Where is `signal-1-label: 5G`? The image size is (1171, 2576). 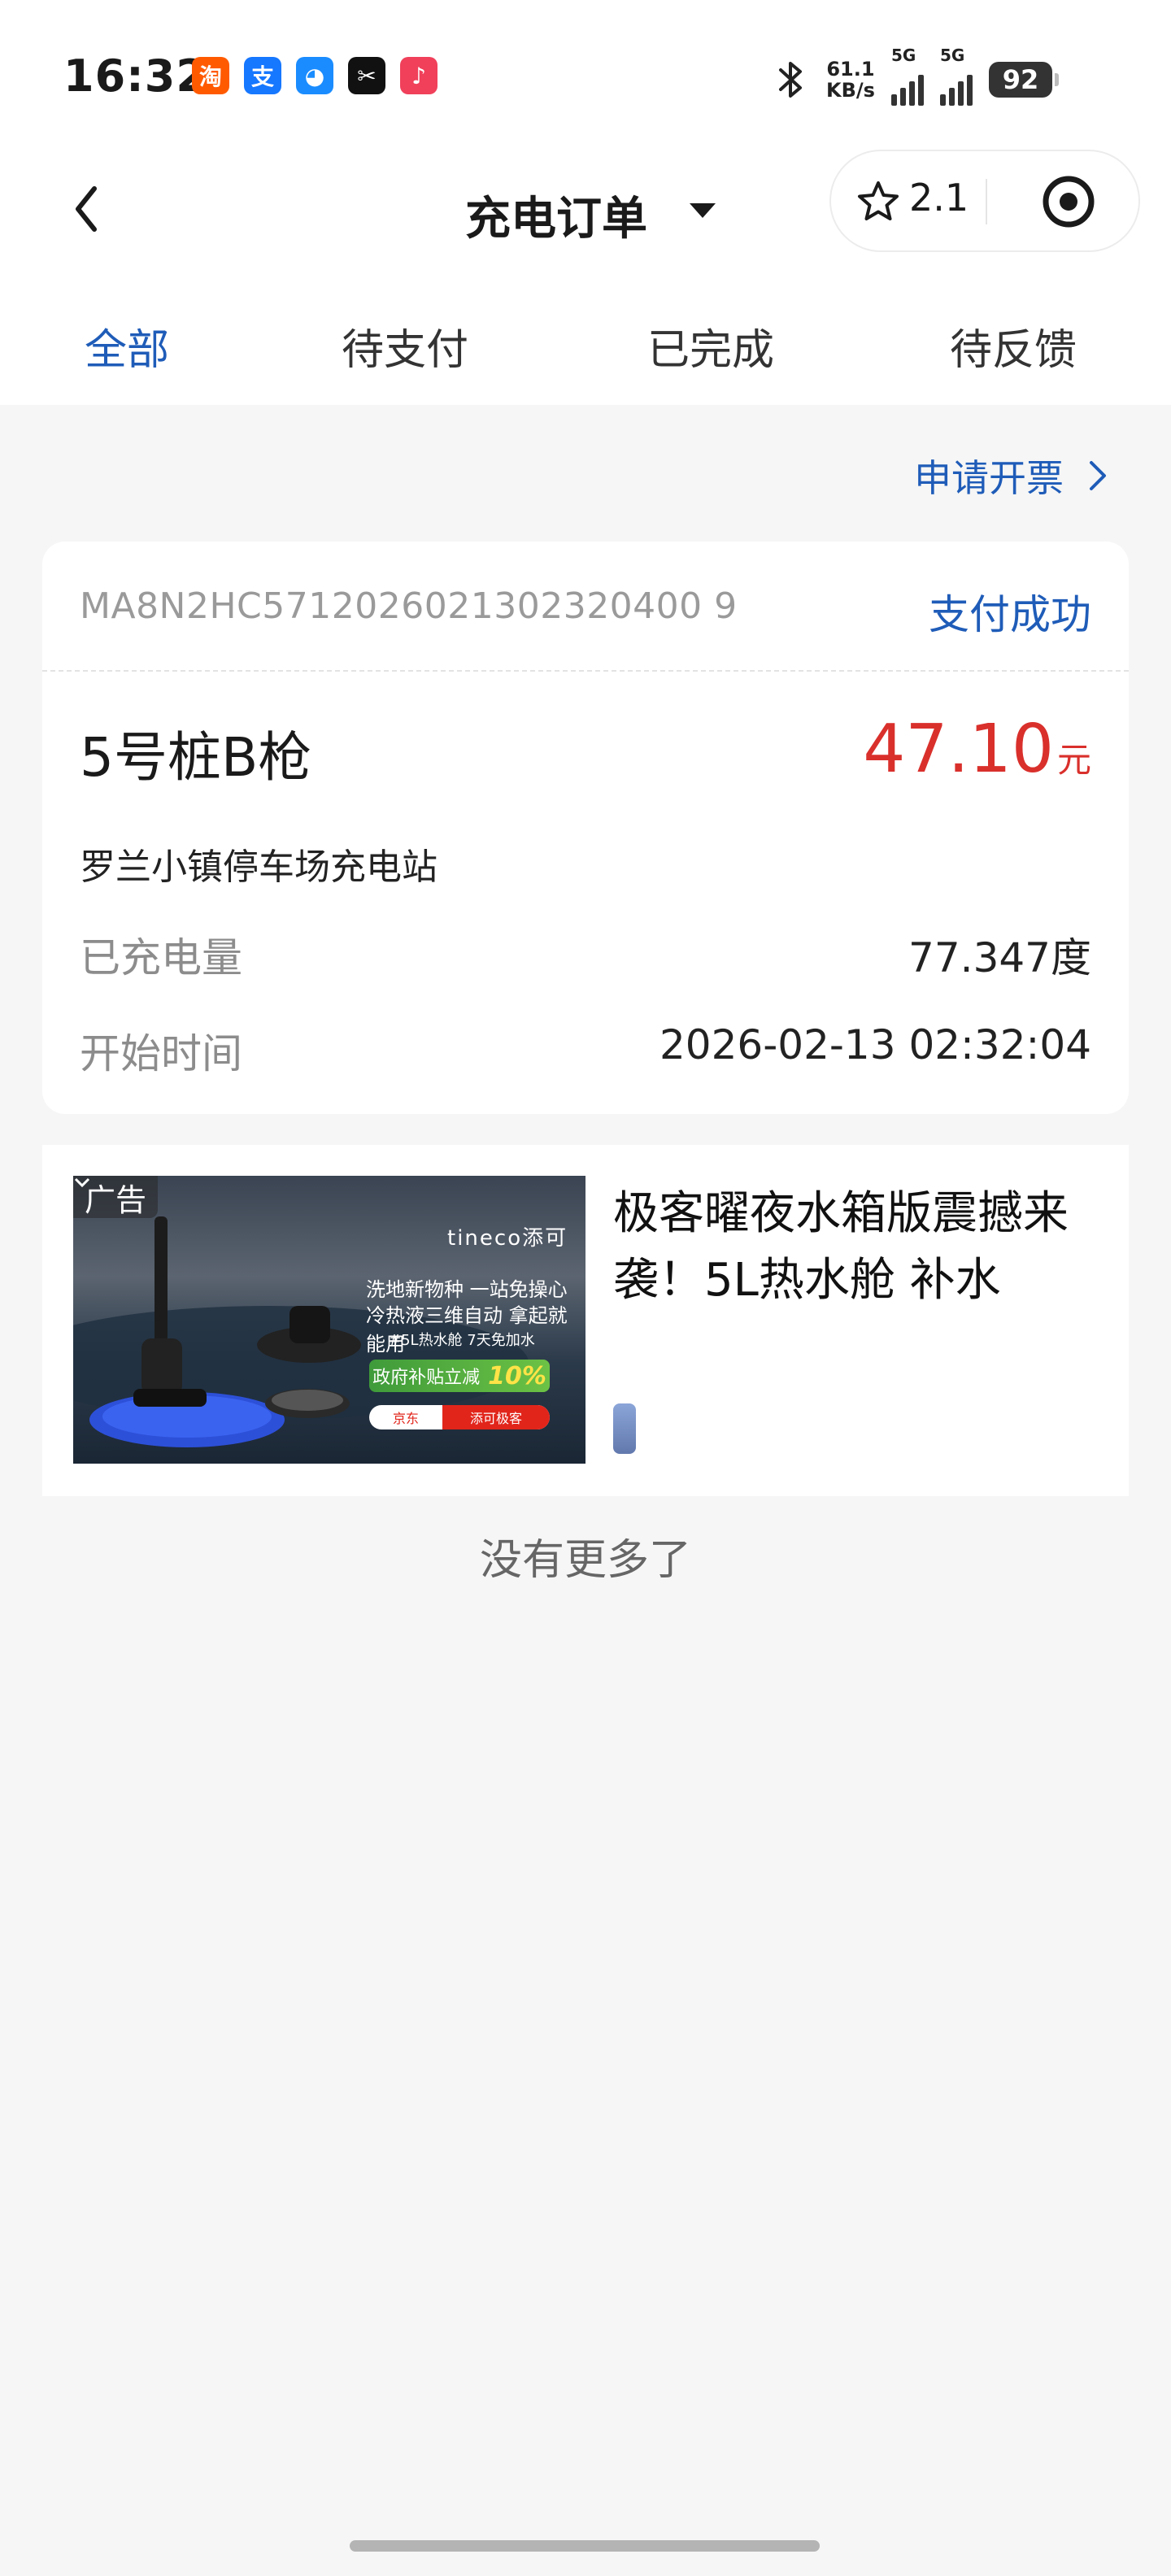
signal-1-label: 5G is located at coordinates (903, 56).